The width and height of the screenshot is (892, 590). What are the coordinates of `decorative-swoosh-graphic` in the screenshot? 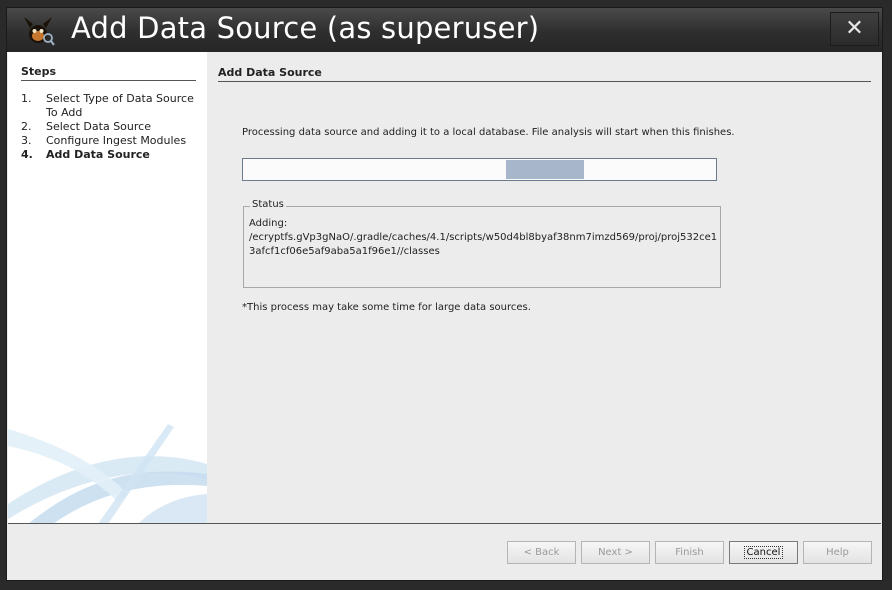 It's located at (107, 474).